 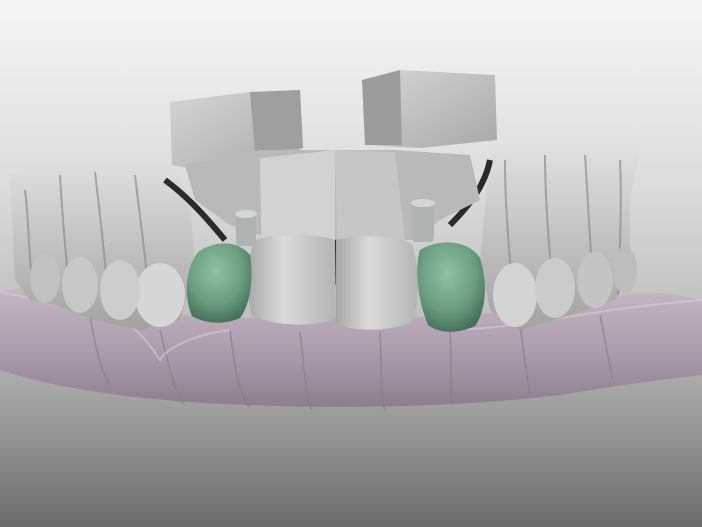 I want to click on implant-crown-right, so click(x=451, y=287).